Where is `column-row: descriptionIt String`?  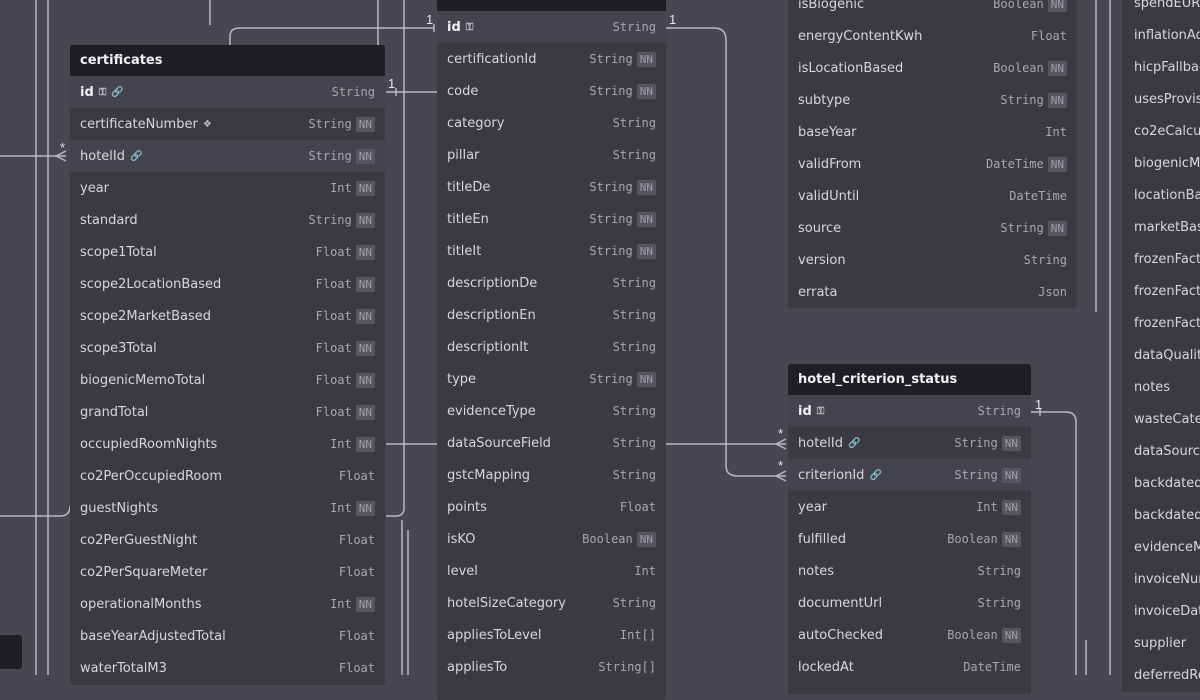 column-row: descriptionIt String is located at coordinates (551, 347).